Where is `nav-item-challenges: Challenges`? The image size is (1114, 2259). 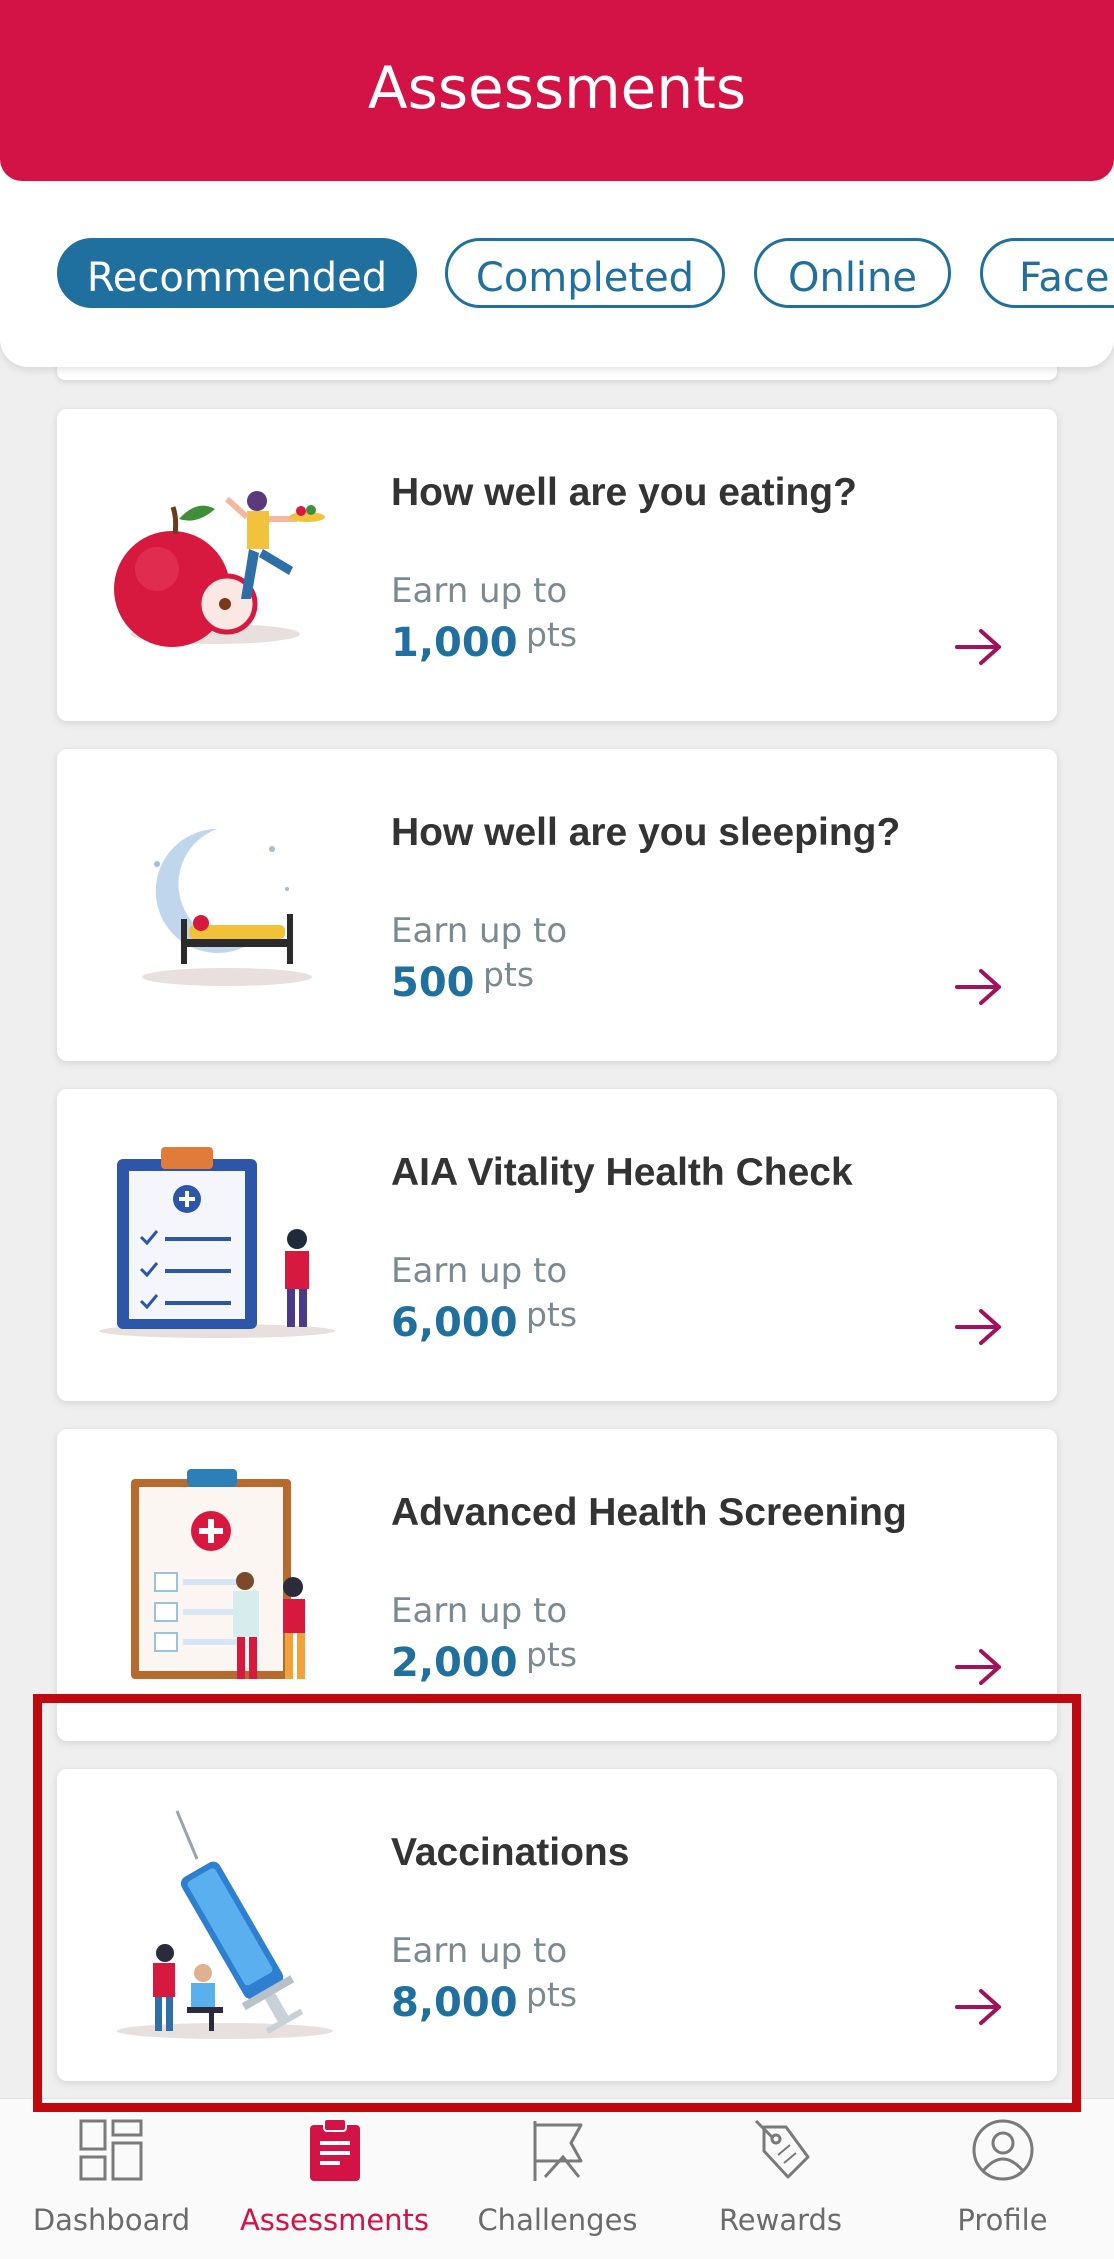
nav-item-challenges: Challenges is located at coordinates (557, 2179).